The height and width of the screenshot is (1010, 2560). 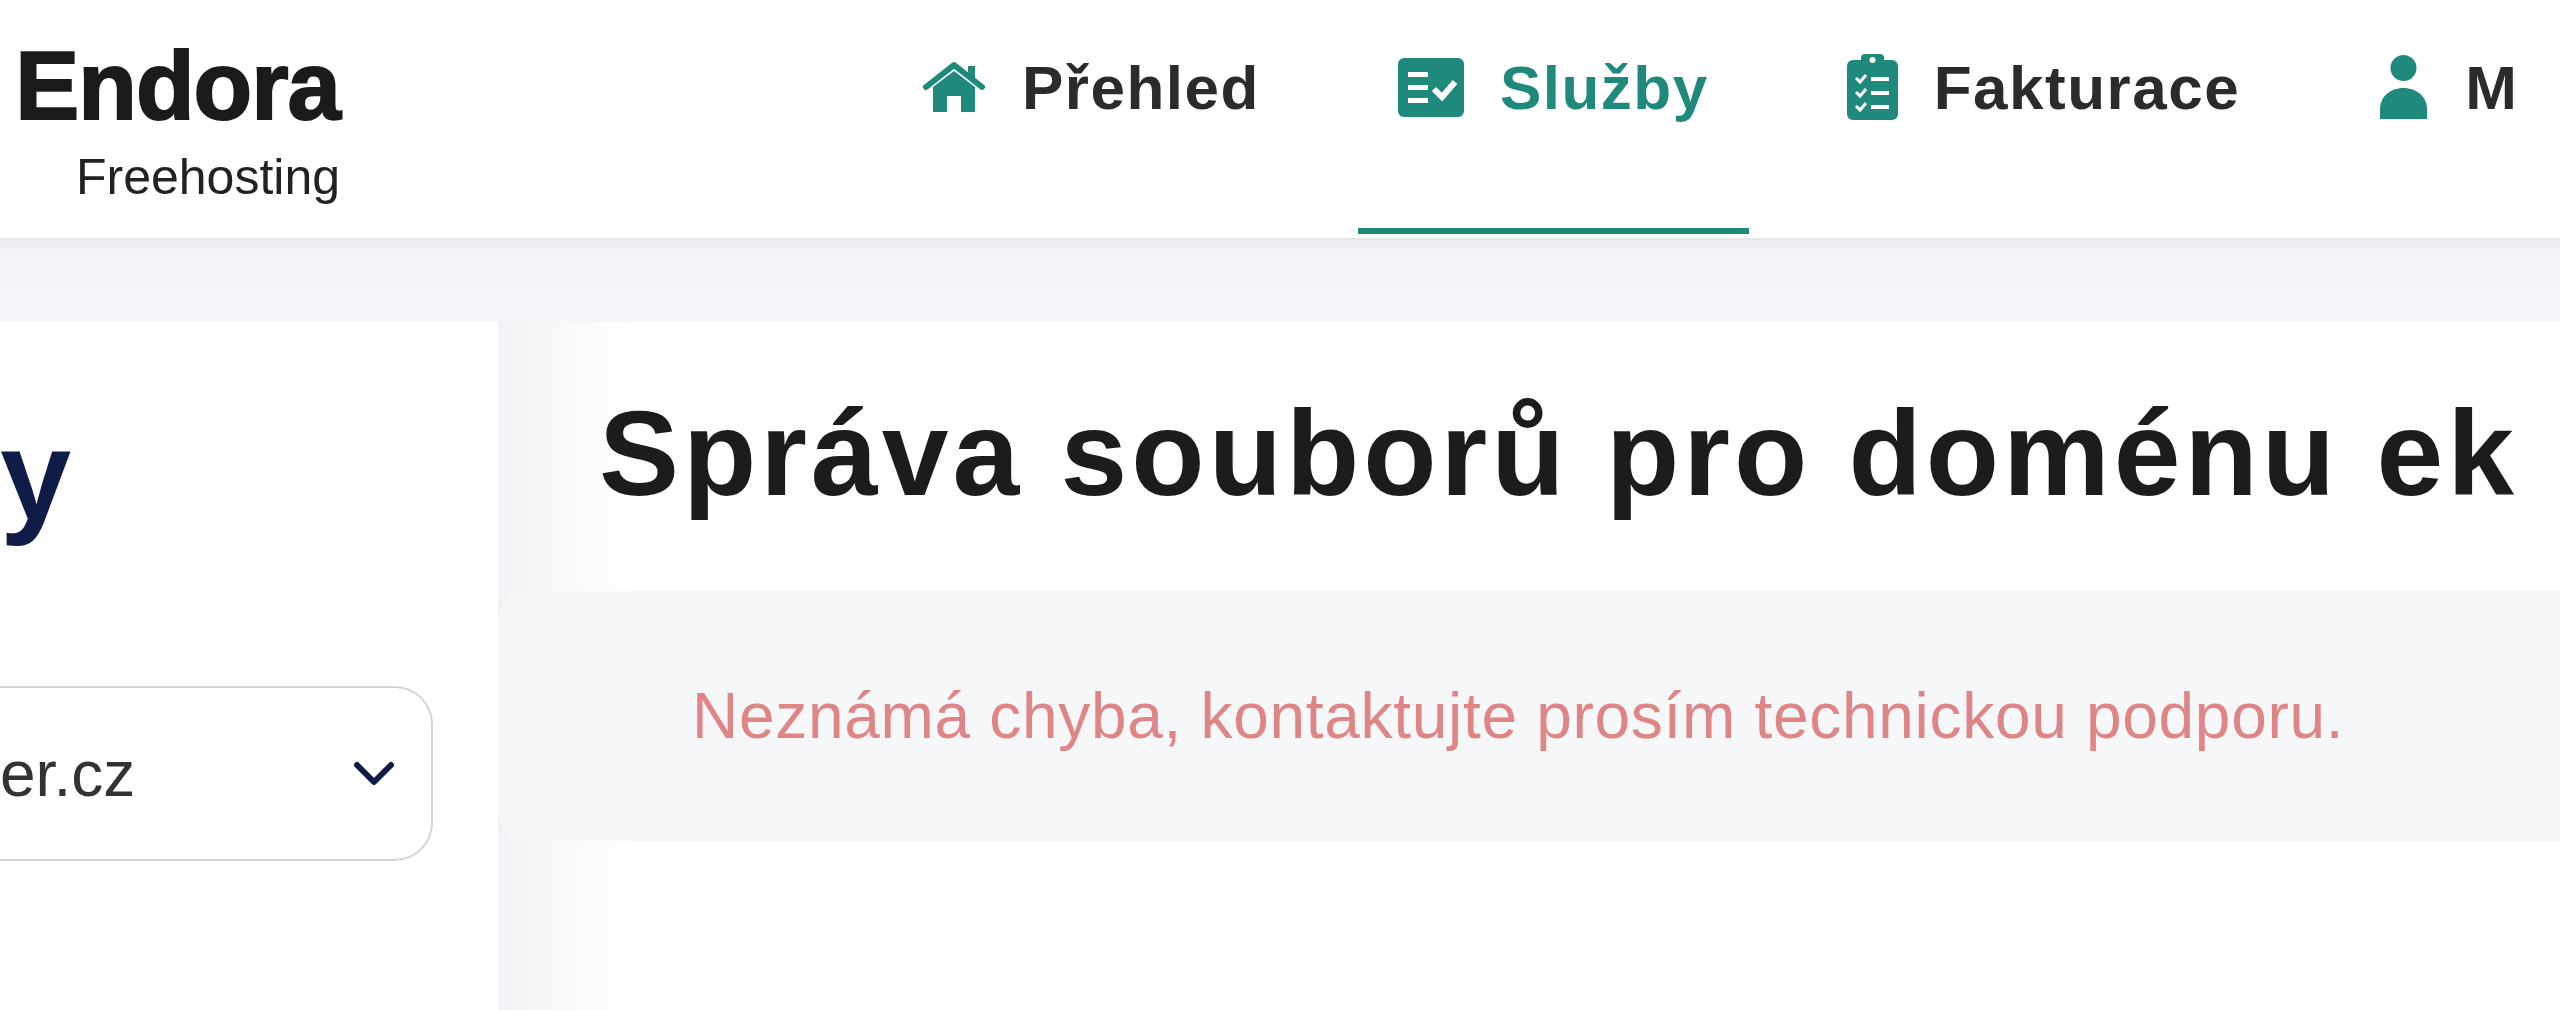 I want to click on checklist-icon, so click(x=1430, y=87).